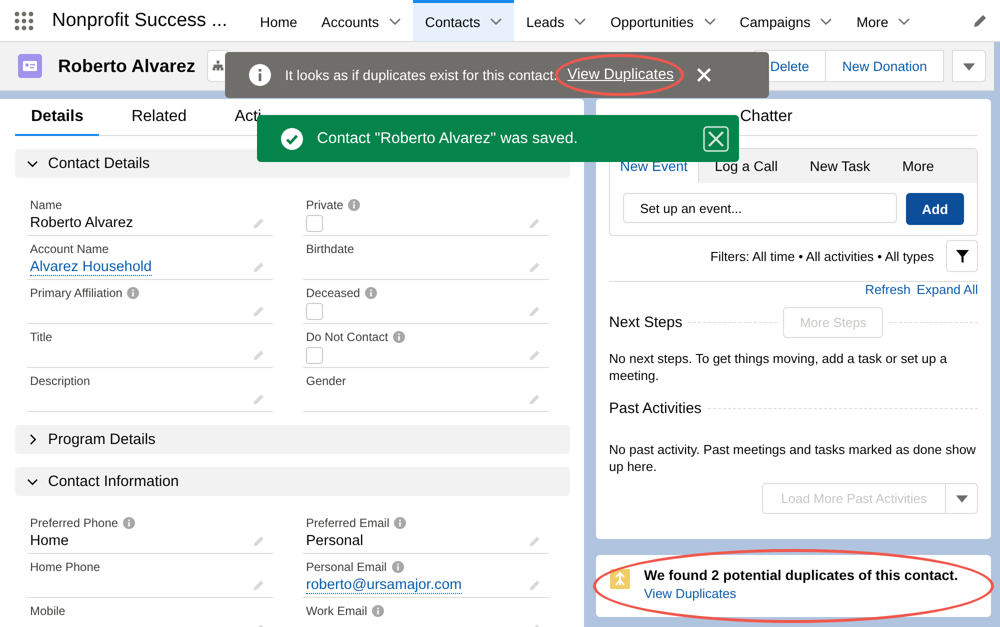 The width and height of the screenshot is (1000, 627). I want to click on field-label: Personal Email, so click(346, 567).